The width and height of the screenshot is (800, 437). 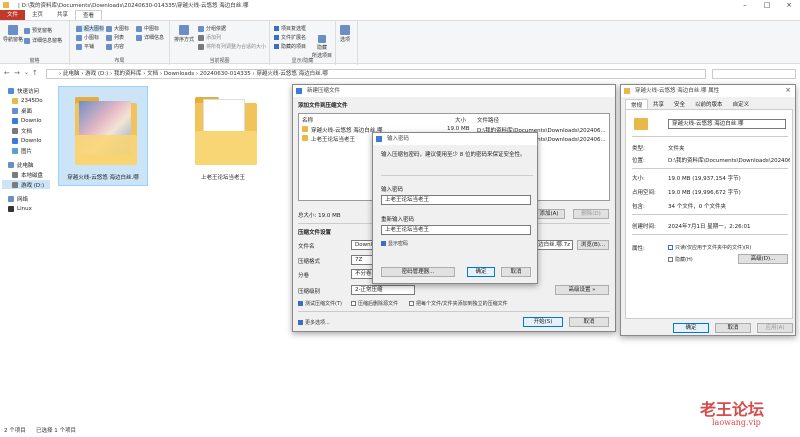 What do you see at coordinates (754, 74) in the screenshot?
I see `search-input` at bounding box center [754, 74].